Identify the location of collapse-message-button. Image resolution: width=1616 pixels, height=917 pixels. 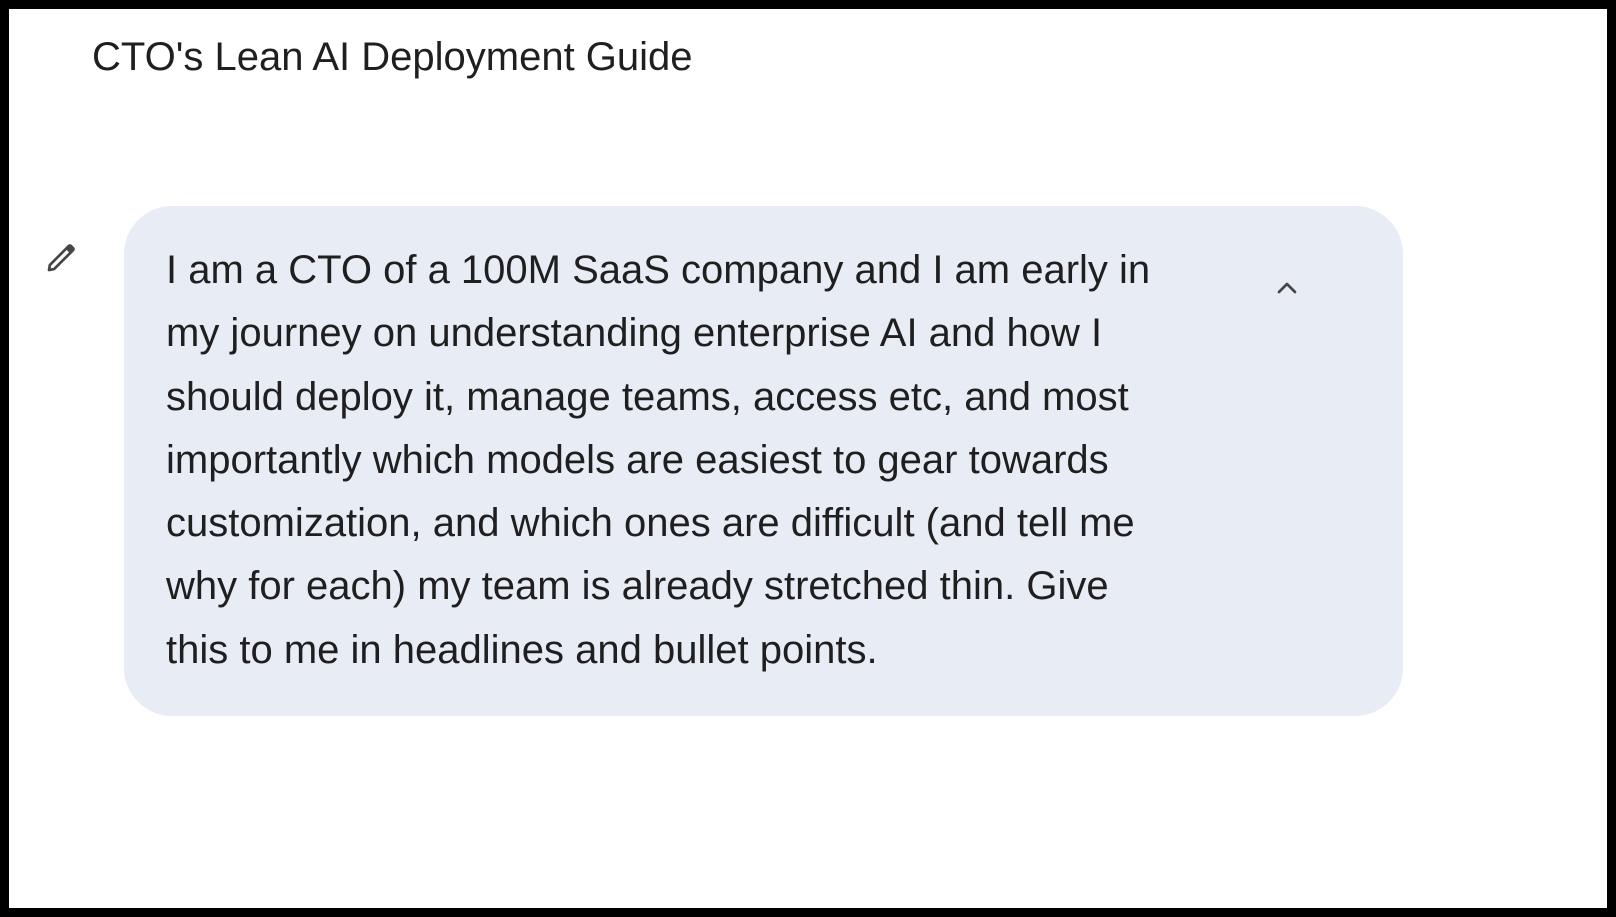
(1287, 288).